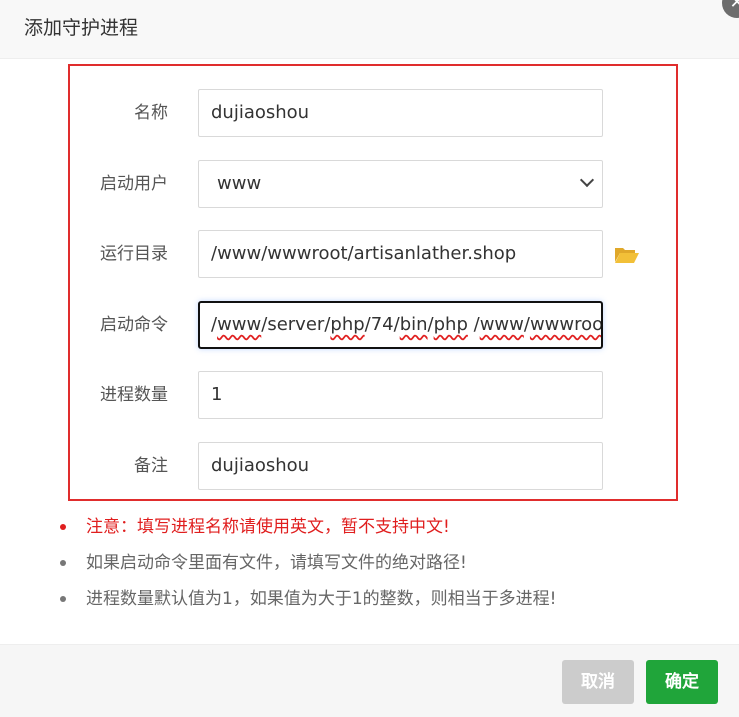 Image resolution: width=739 pixels, height=717 pixels. I want to click on name-input: dujiaoshou, so click(400, 113).